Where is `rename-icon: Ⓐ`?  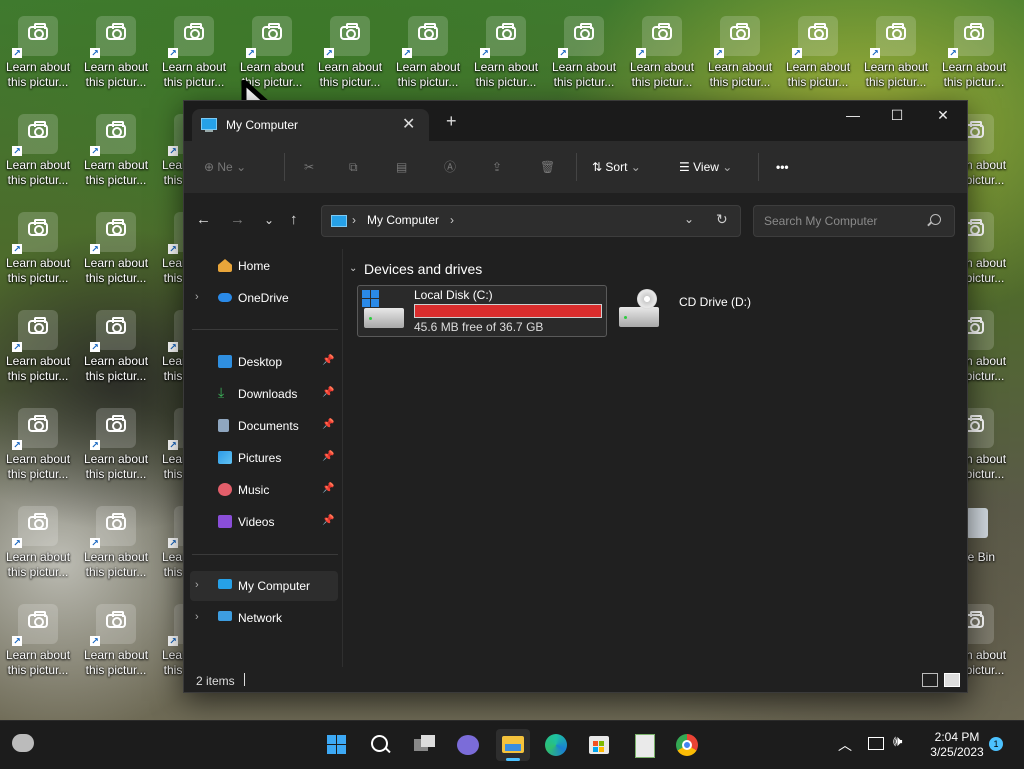
rename-icon: Ⓐ is located at coordinates (450, 167).